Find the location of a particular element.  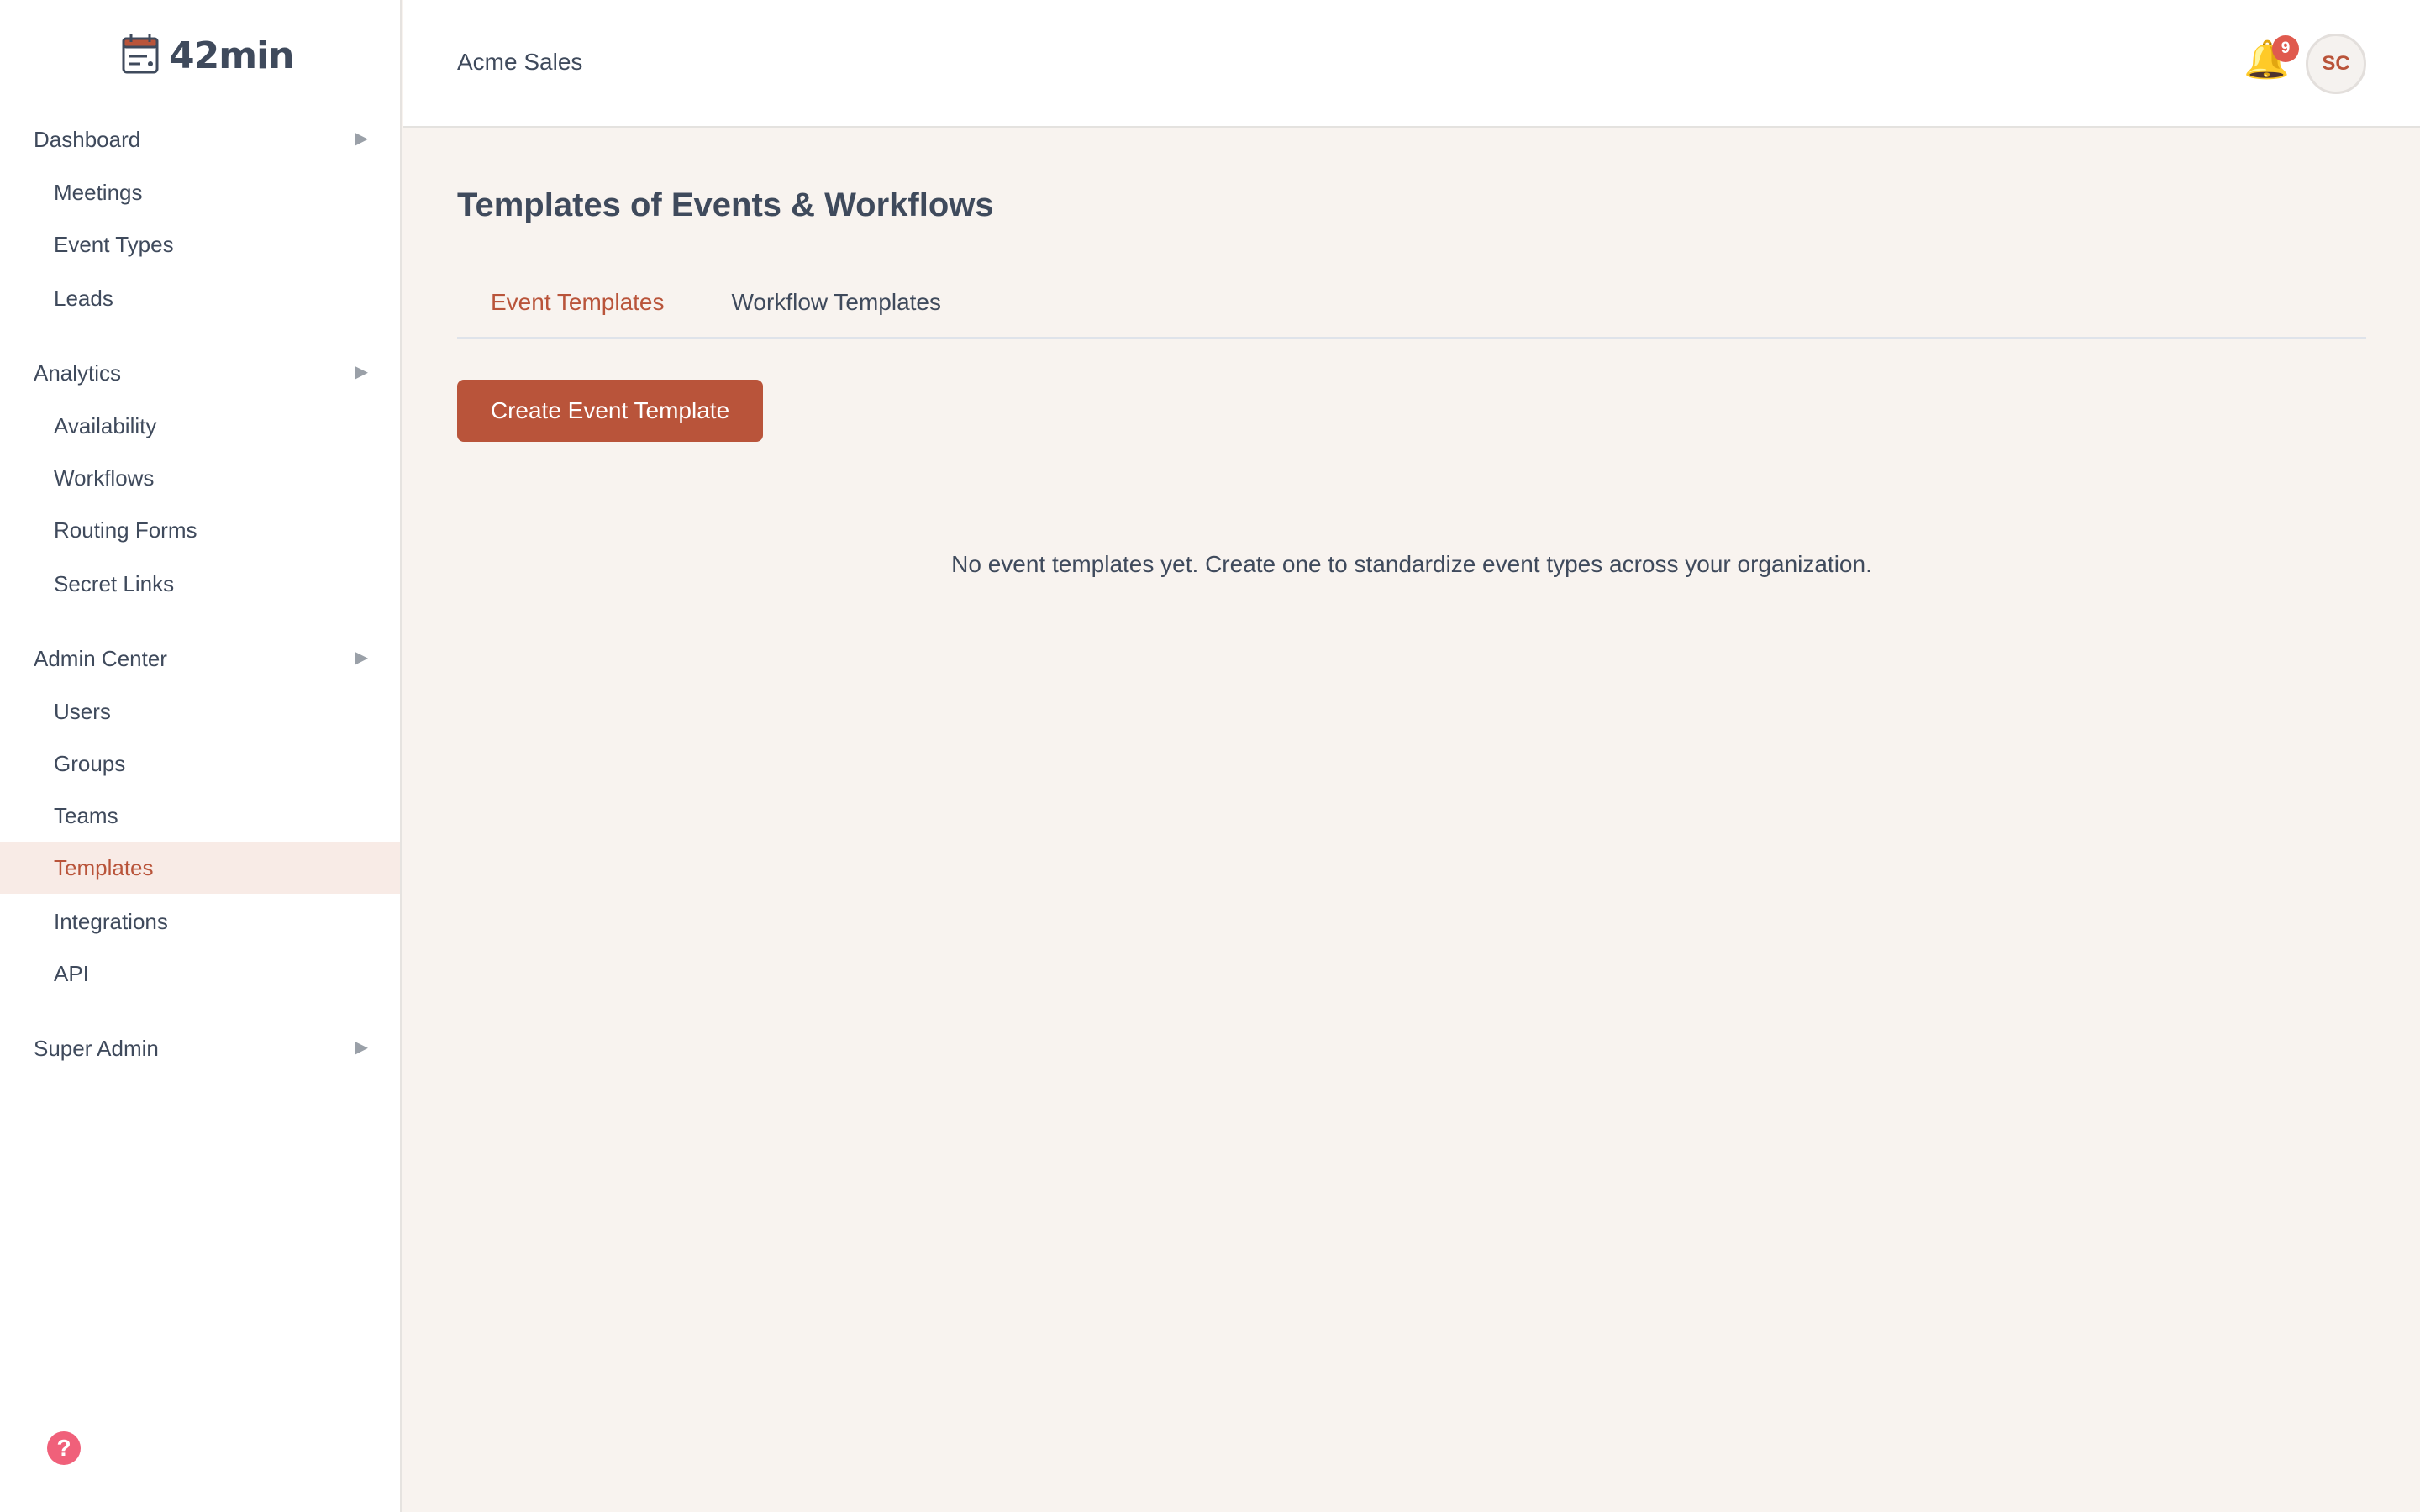

sidebar-item-leads: Leads is located at coordinates (200, 298).